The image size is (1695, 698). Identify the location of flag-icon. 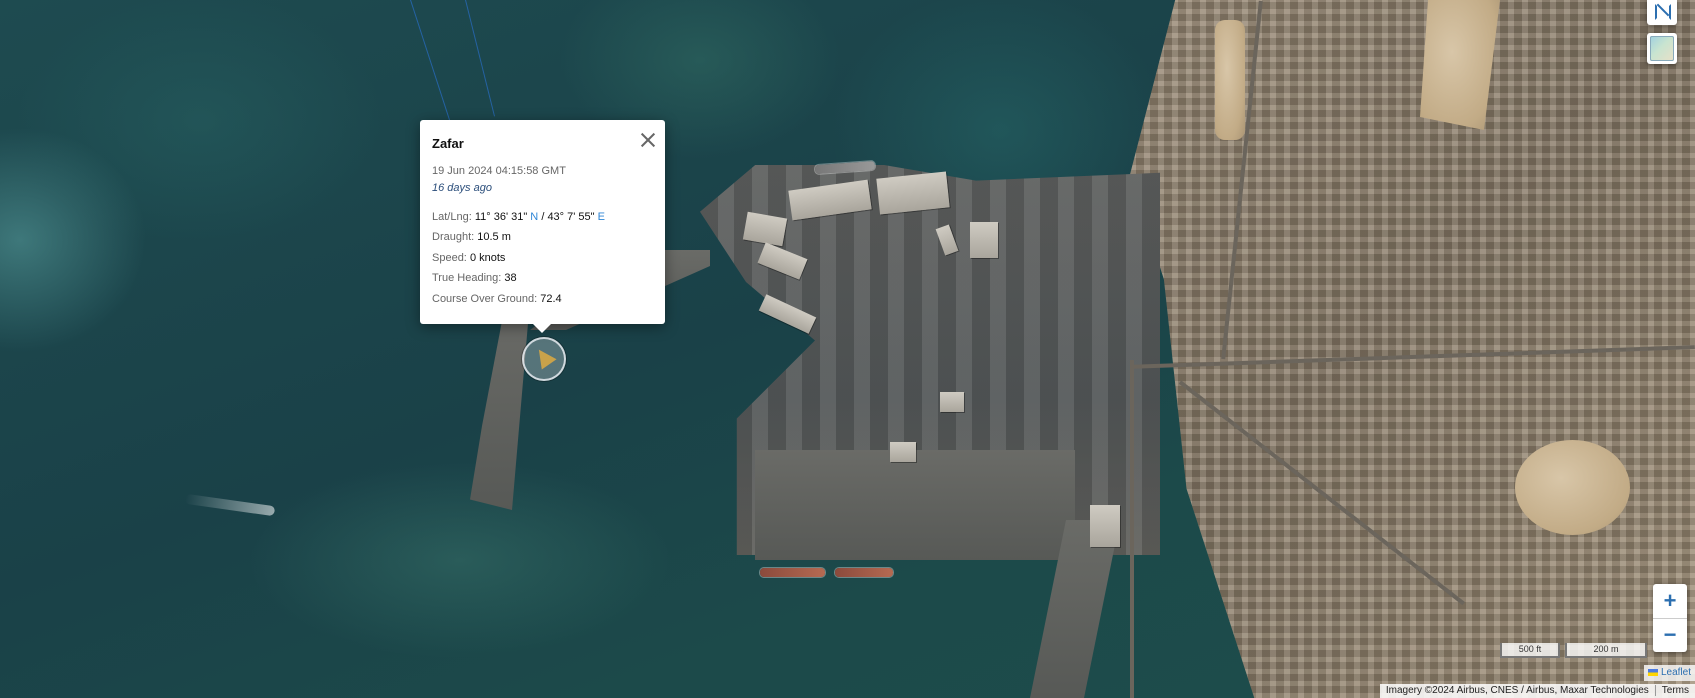
(1652, 672).